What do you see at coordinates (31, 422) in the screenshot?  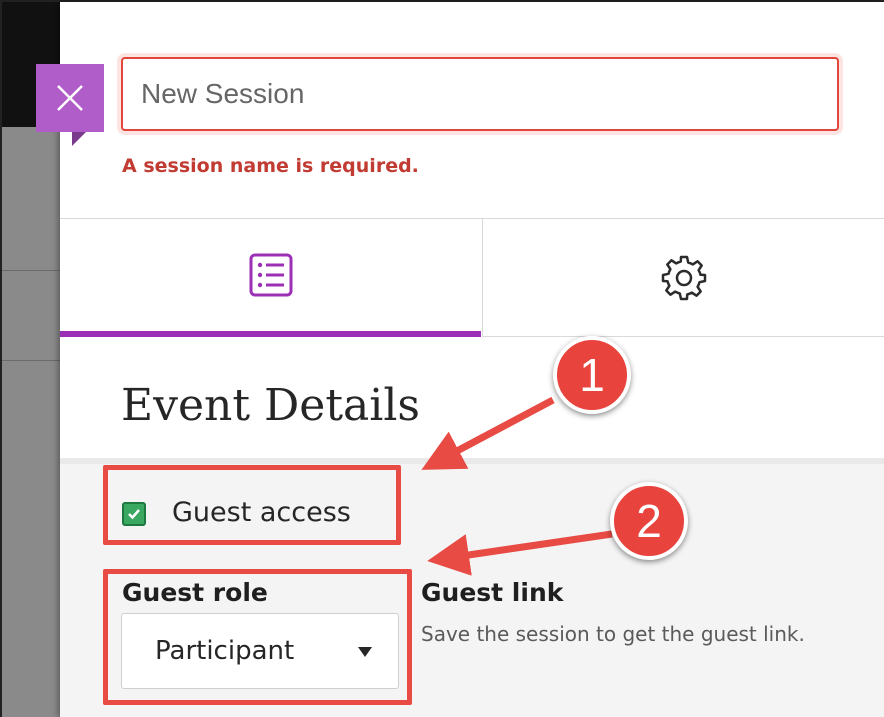 I see `background-sidebar-gray` at bounding box center [31, 422].